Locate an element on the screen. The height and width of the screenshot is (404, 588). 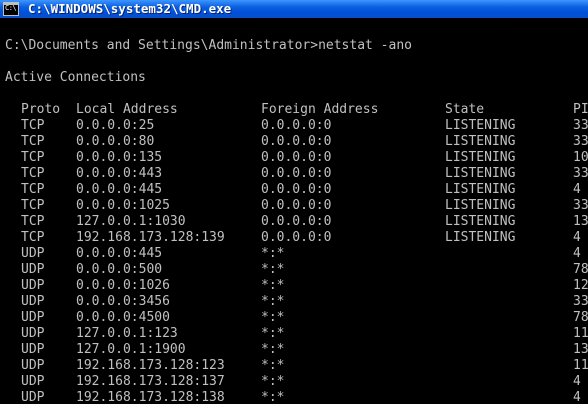
local-address-cell: 0.0.0.0:1026 is located at coordinates (123, 285).